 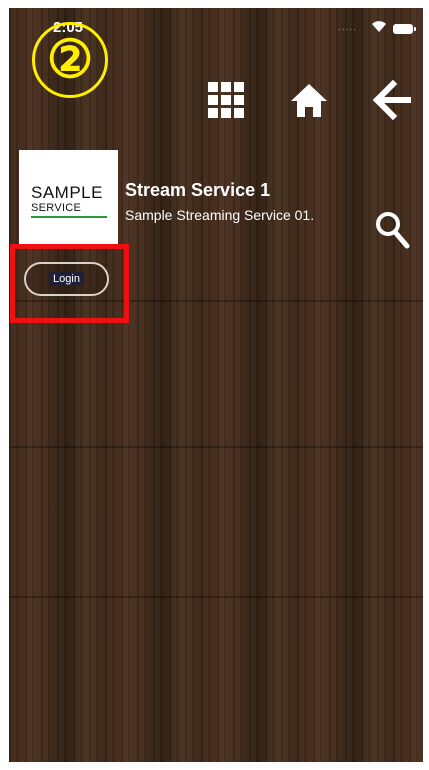 I want to click on service-title: Stream Service 1, so click(x=198, y=190).